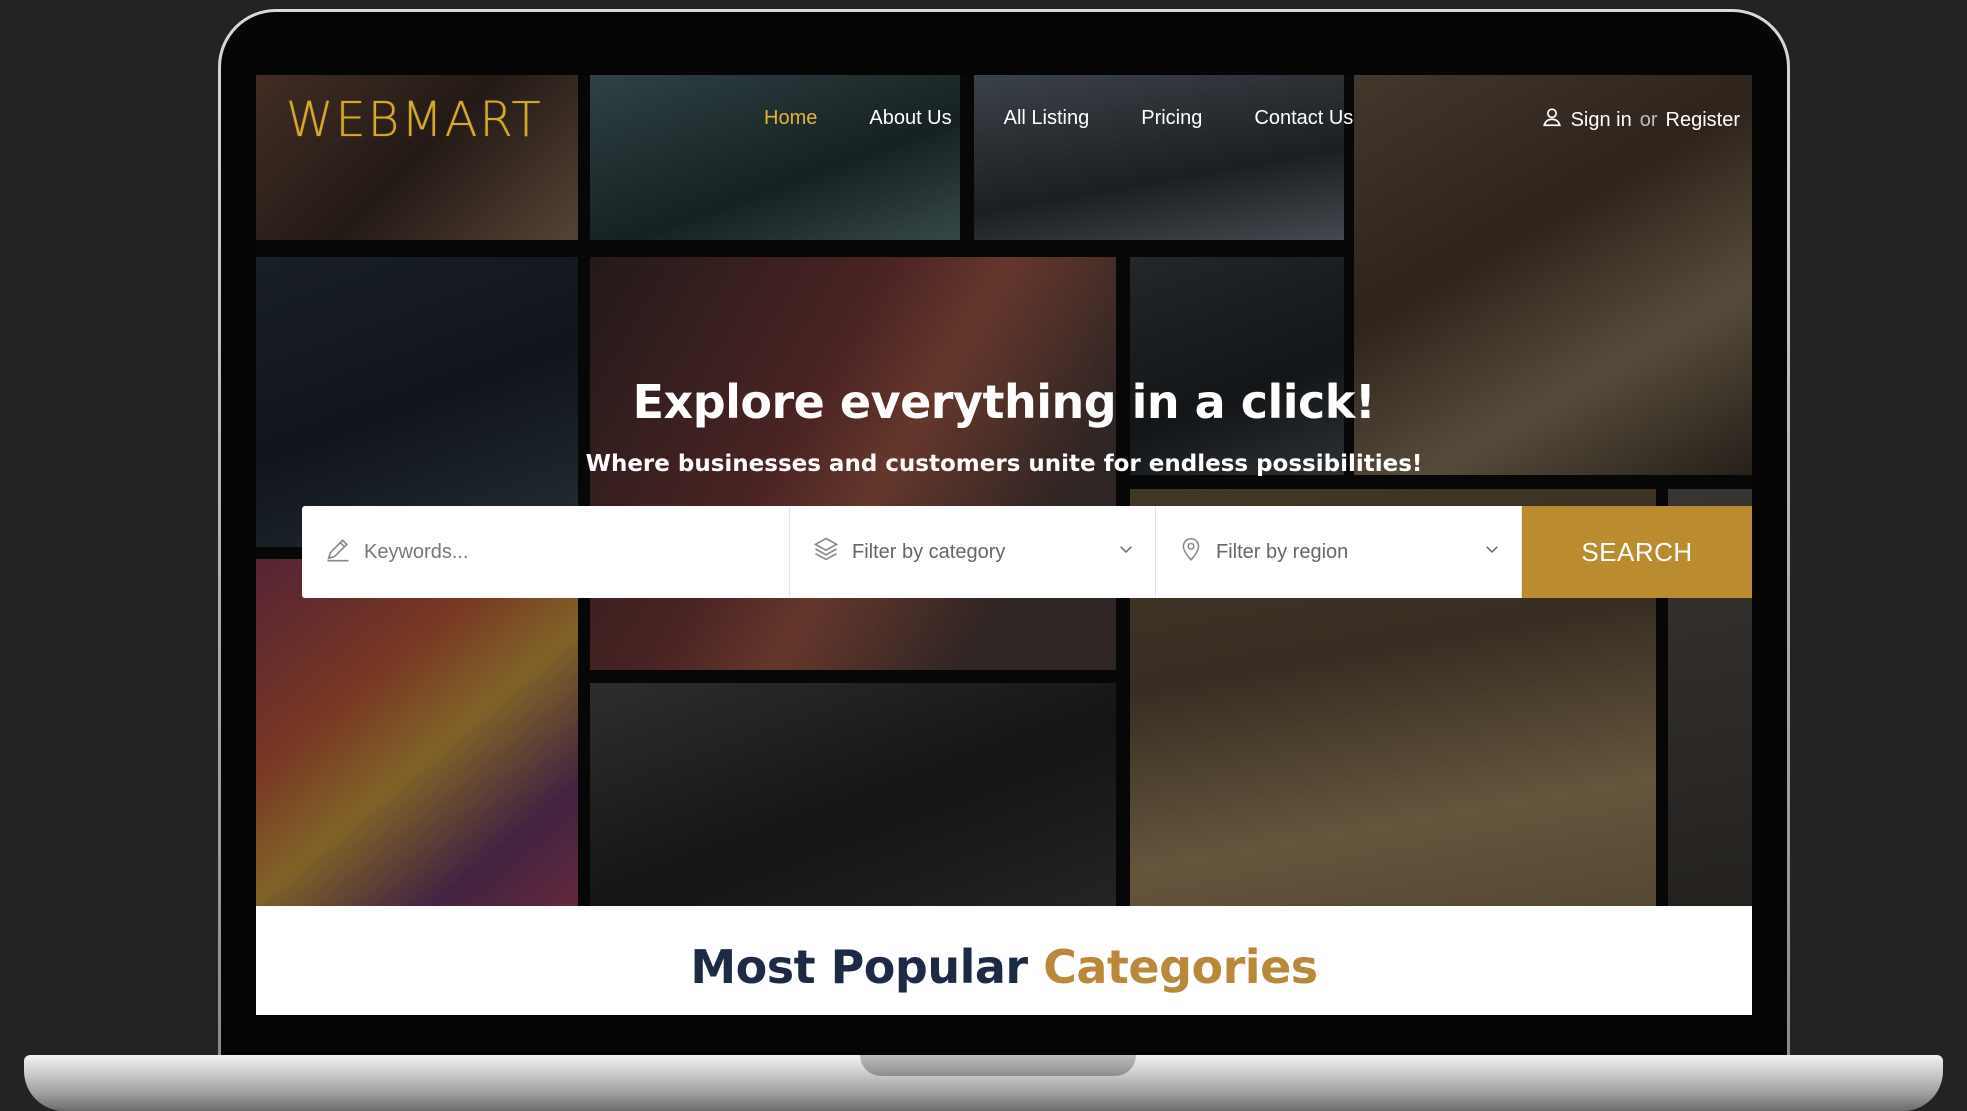  I want to click on region-select: Filter by region, so click(1339, 552).